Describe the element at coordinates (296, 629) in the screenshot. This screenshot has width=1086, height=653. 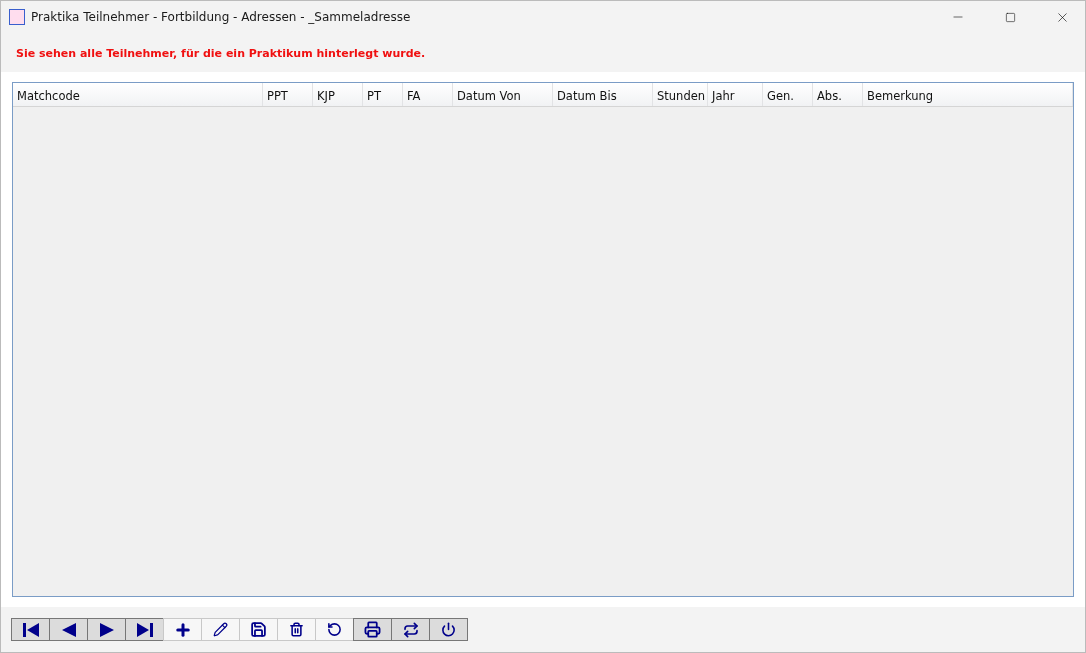
I see `trash-icon` at that location.